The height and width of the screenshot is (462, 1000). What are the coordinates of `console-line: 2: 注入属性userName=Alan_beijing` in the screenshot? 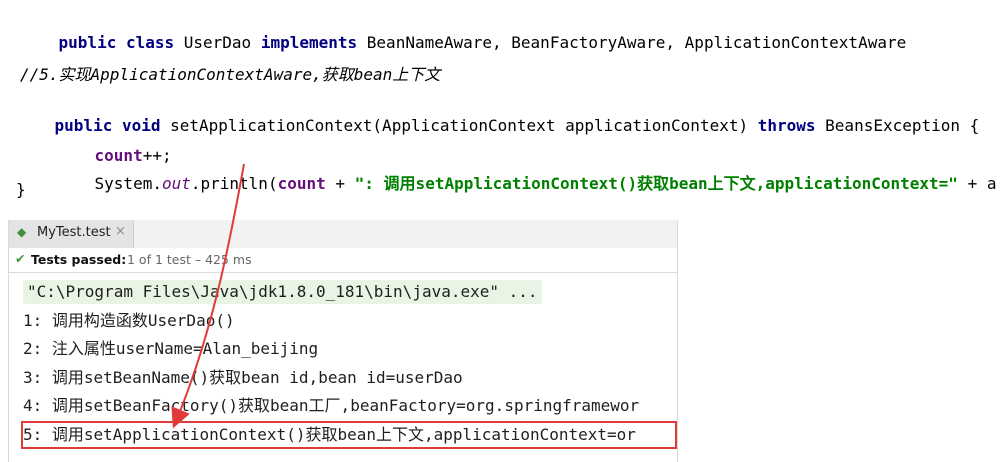 It's located at (171, 348).